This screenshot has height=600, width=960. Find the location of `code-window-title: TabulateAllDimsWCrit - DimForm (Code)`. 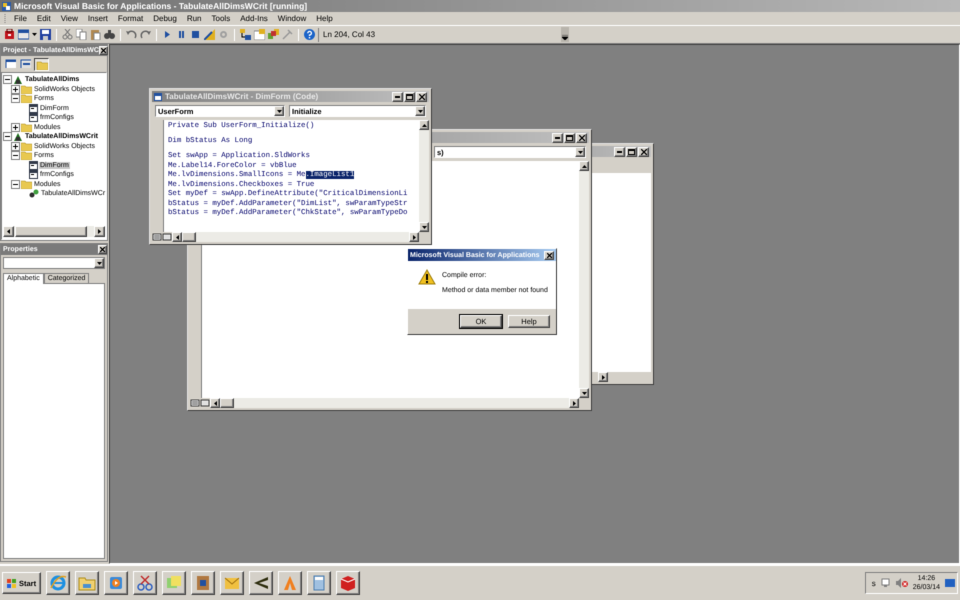

code-window-title: TabulateAllDimsWCrit - DimForm (Code) is located at coordinates (241, 96).